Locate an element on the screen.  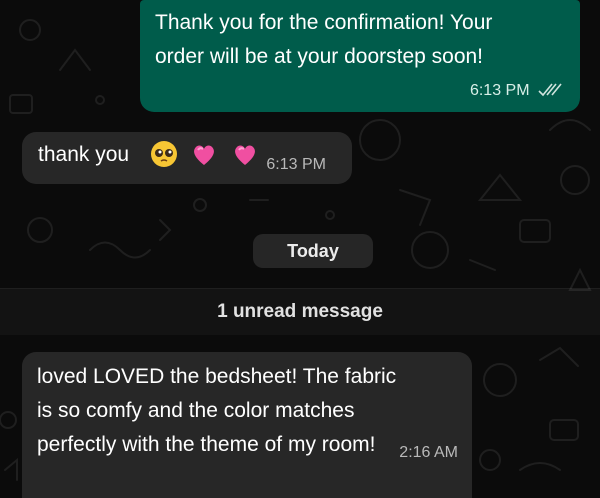
message-line: Thank you for the confirmation! Your is located at coordinates (324, 22).